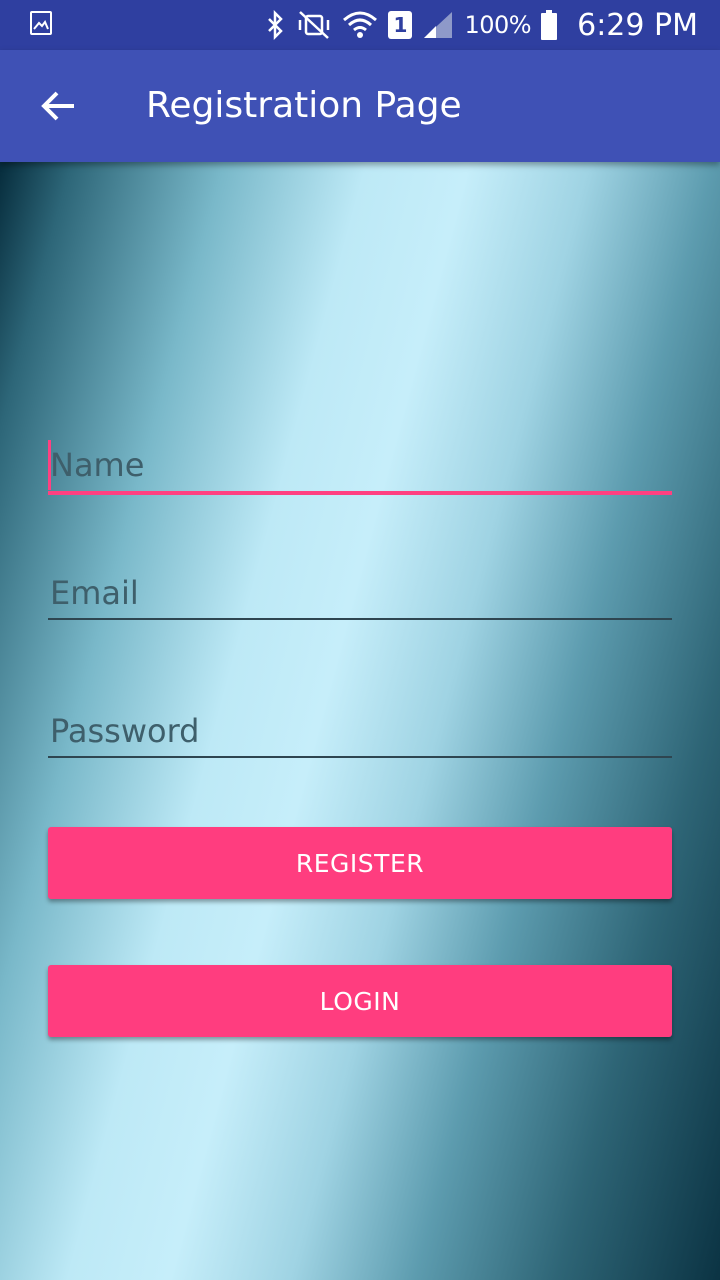 The image size is (720, 1280). I want to click on status-bar: 1 100% 6:29 PM, so click(360, 25).